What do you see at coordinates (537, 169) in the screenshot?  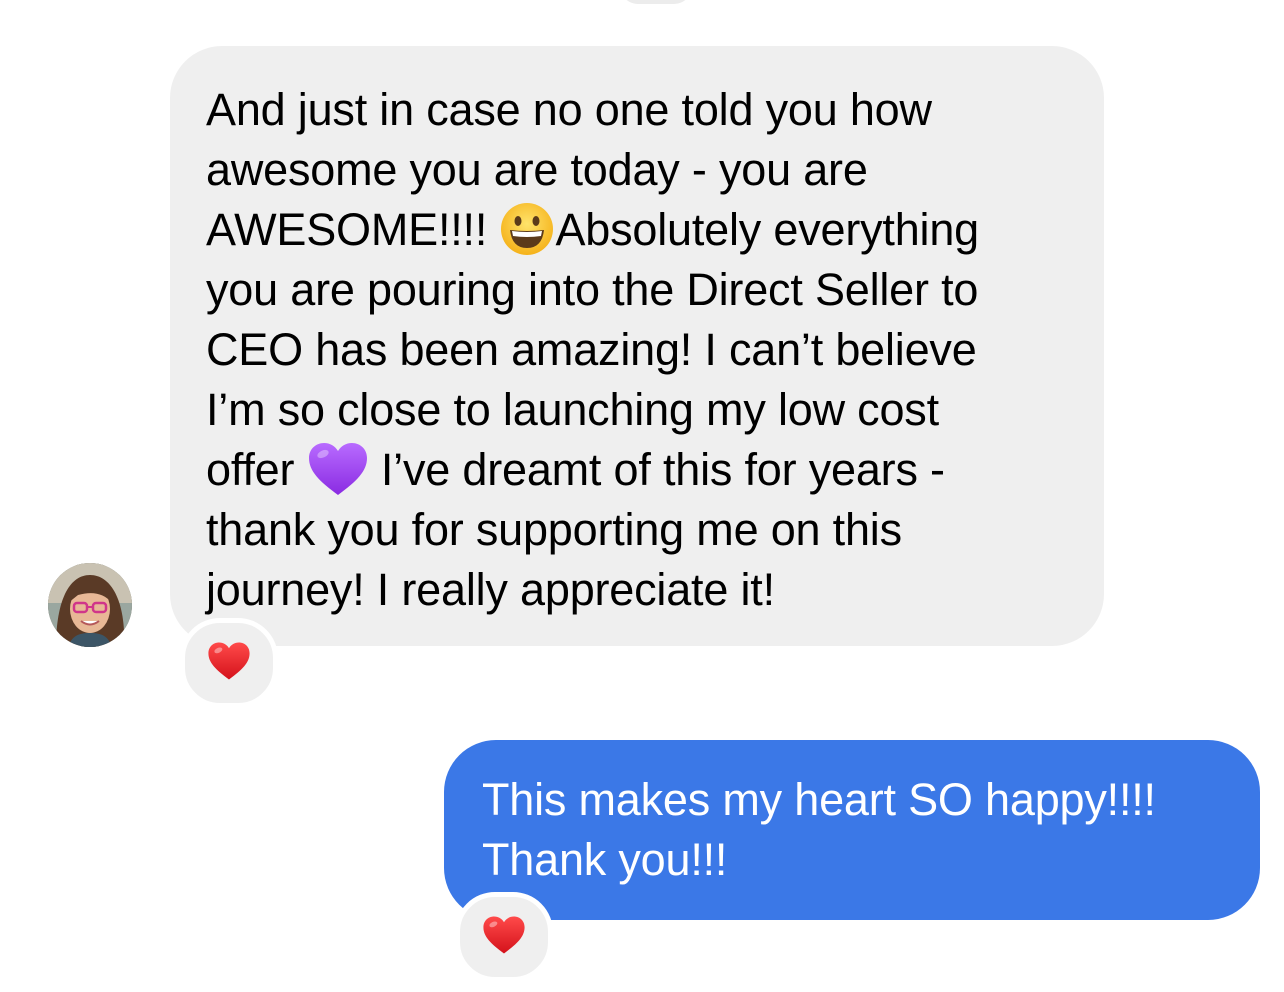 I see `message-line: awesome you are today - you are` at bounding box center [537, 169].